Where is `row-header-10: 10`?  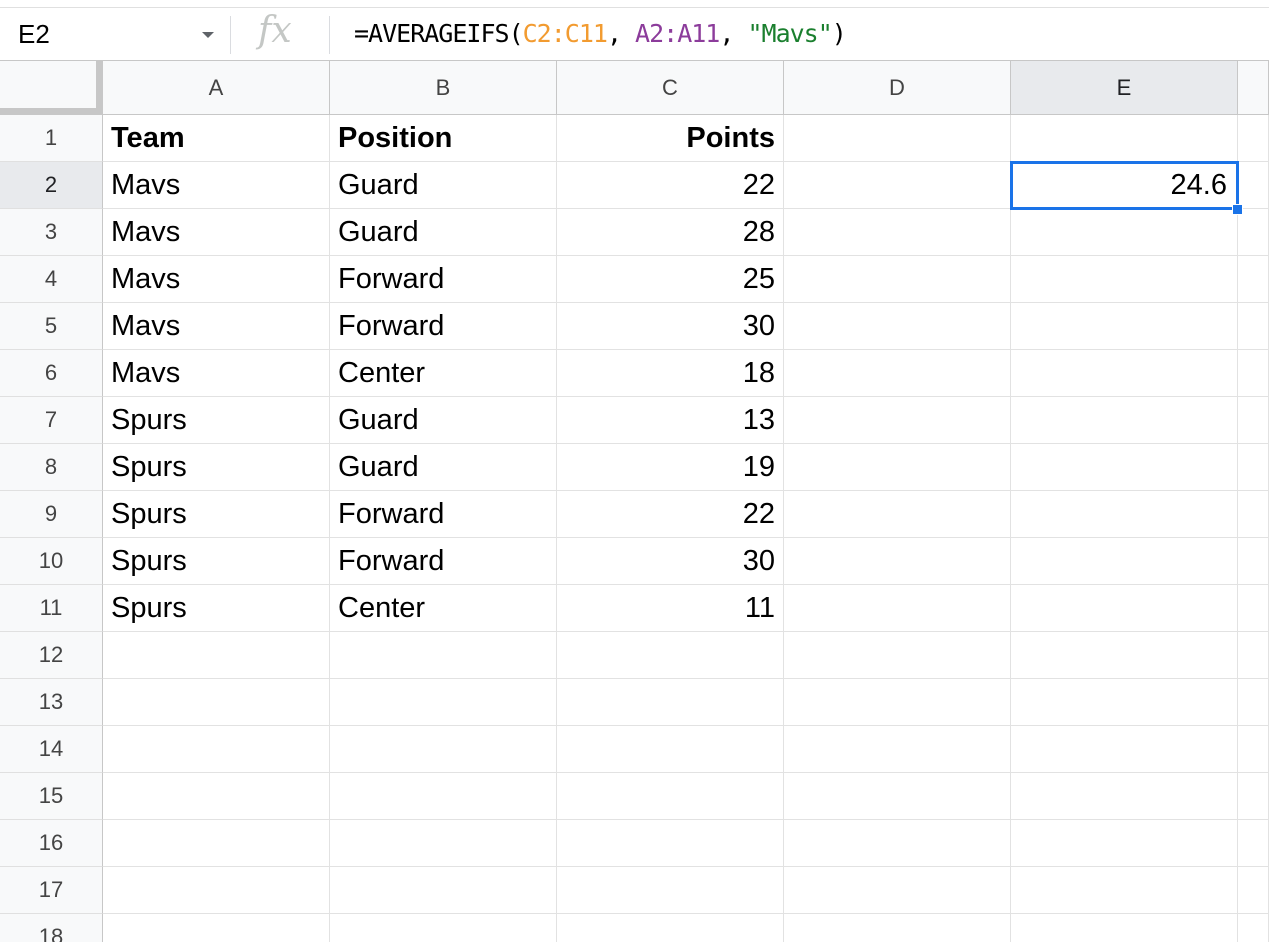
row-header-10: 10 is located at coordinates (51, 561).